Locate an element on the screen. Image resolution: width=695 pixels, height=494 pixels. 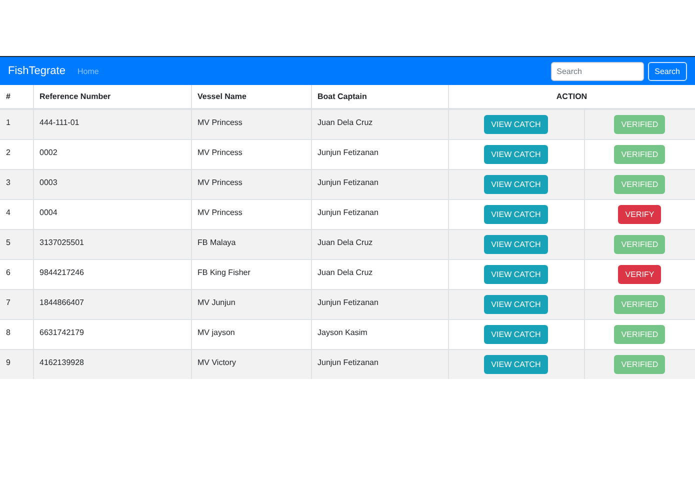
row-number: 1 is located at coordinates (8, 122).